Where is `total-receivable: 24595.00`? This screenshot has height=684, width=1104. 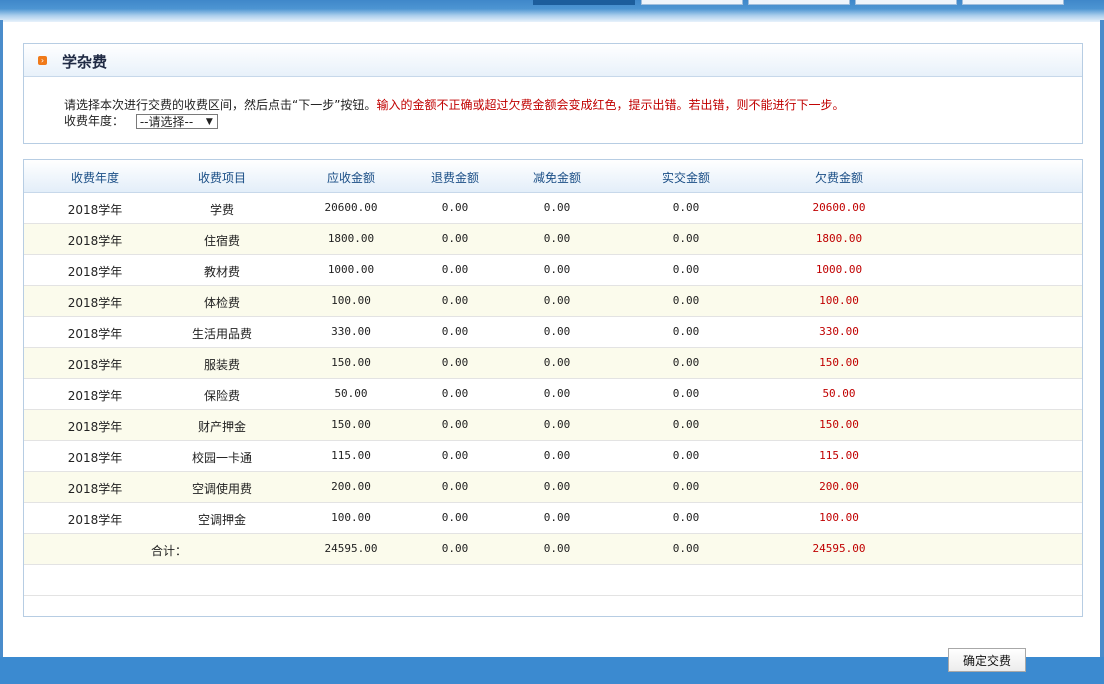
total-receivable: 24595.00 is located at coordinates (351, 548).